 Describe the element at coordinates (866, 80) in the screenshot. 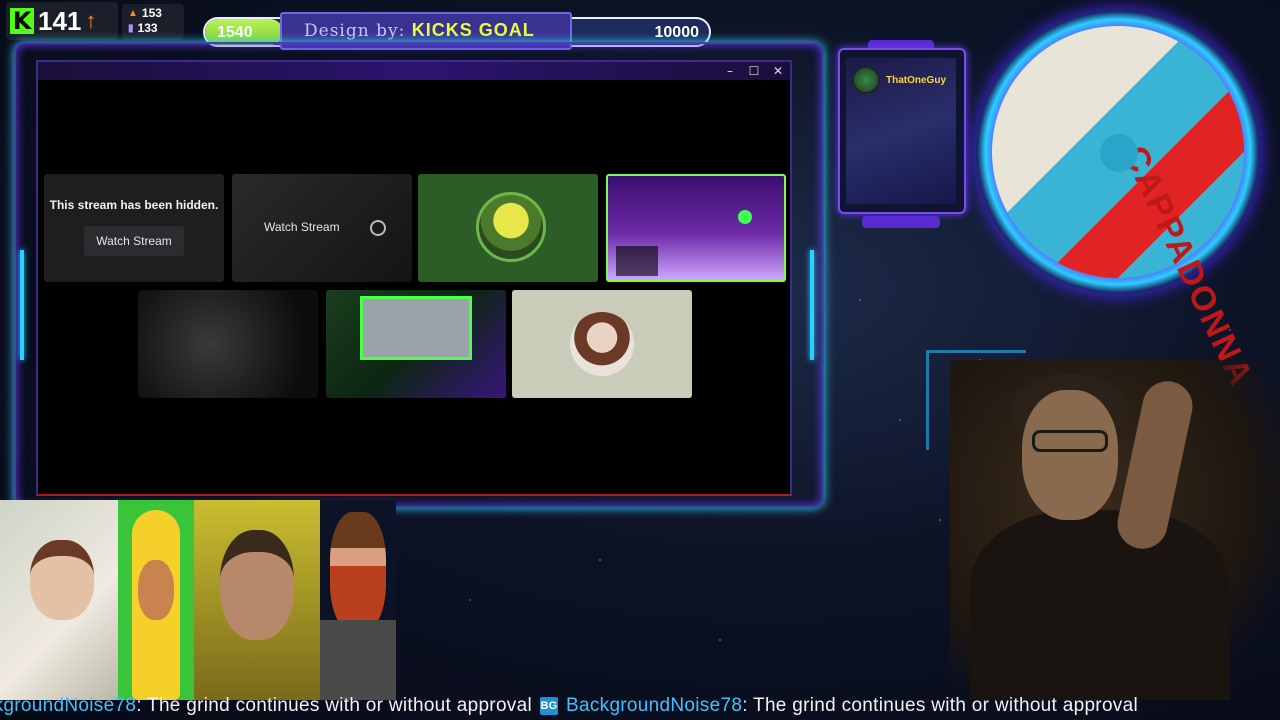

I see `chat-user-avatar` at that location.